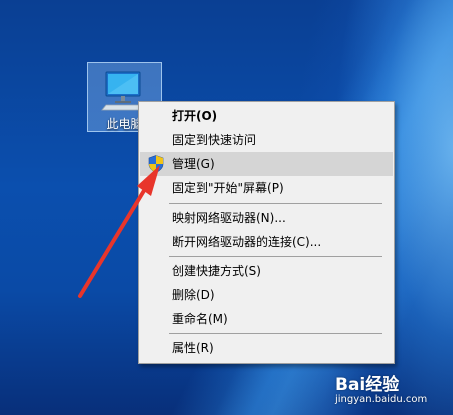 The width and height of the screenshot is (453, 415). Describe the element at coordinates (381, 399) in the screenshot. I see `watermark-url: jingyan.baidu.com` at that location.